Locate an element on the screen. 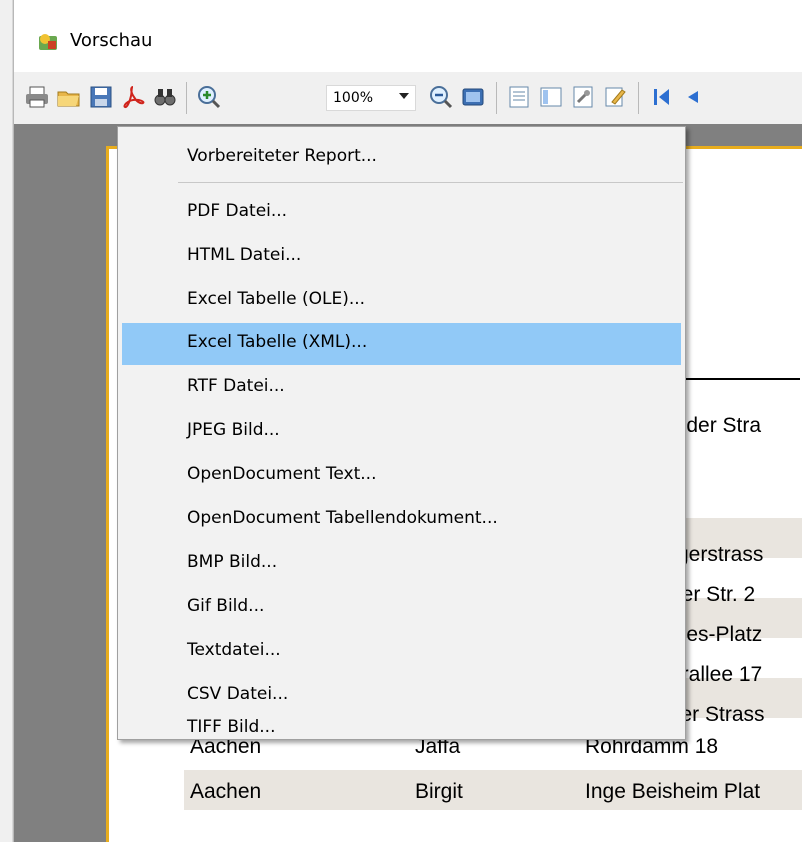 The height and width of the screenshot is (842, 802). report-cell: Aachen is located at coordinates (226, 791).